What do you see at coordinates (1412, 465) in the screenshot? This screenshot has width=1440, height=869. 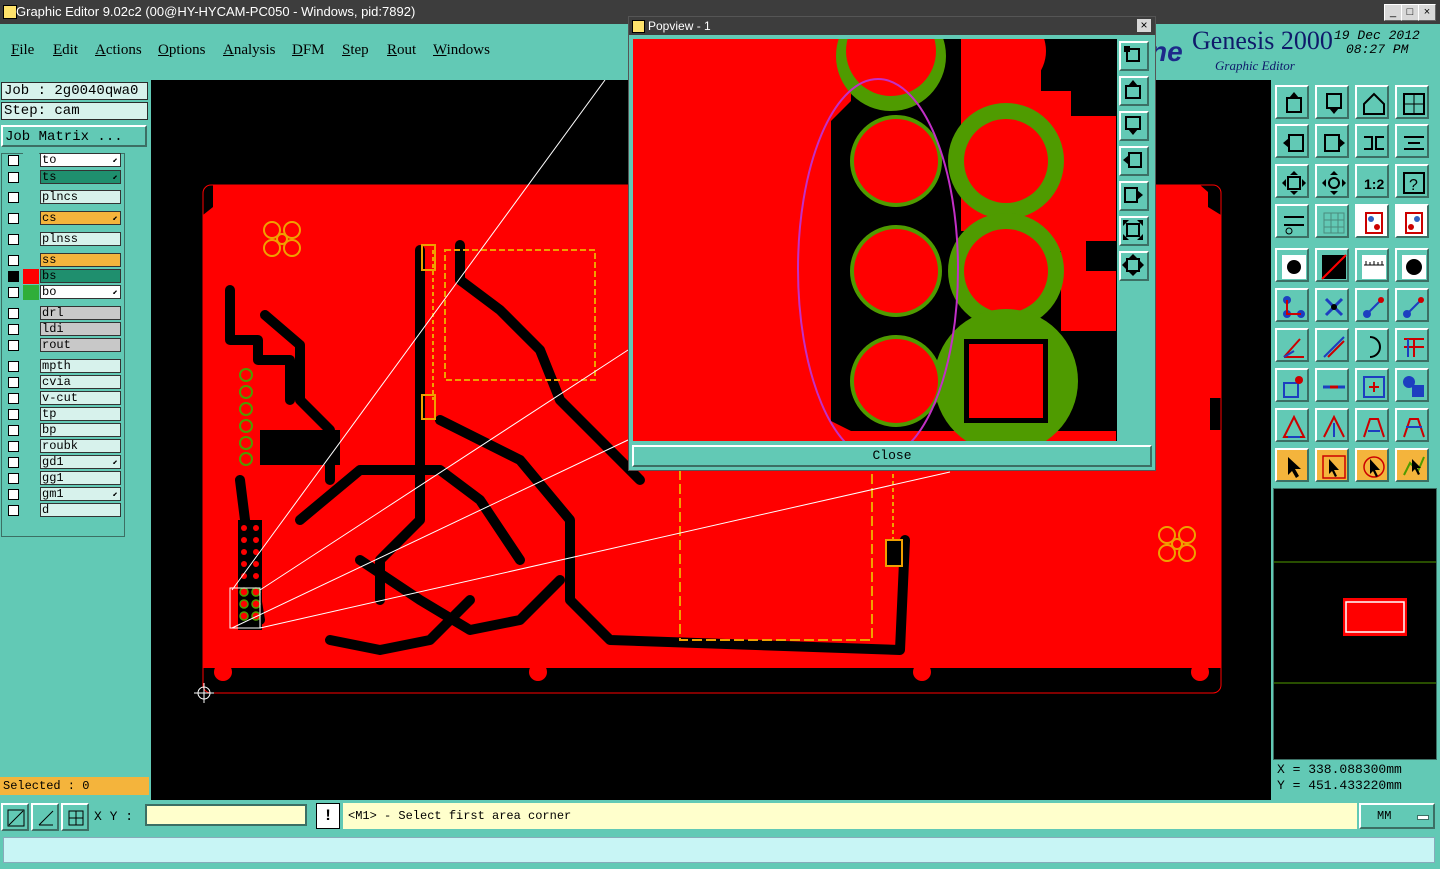 I see `select-net-tool` at bounding box center [1412, 465].